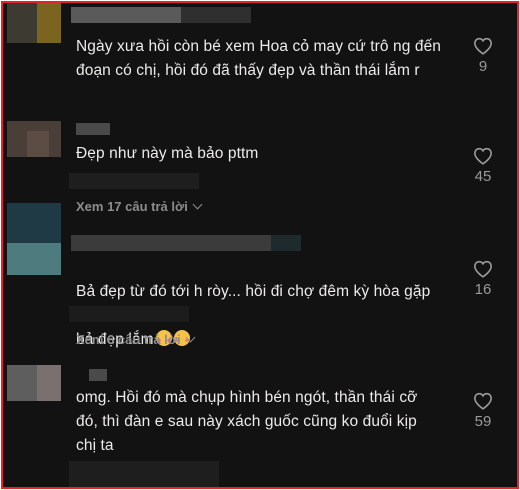  I want to click on like-count: 45, so click(483, 176).